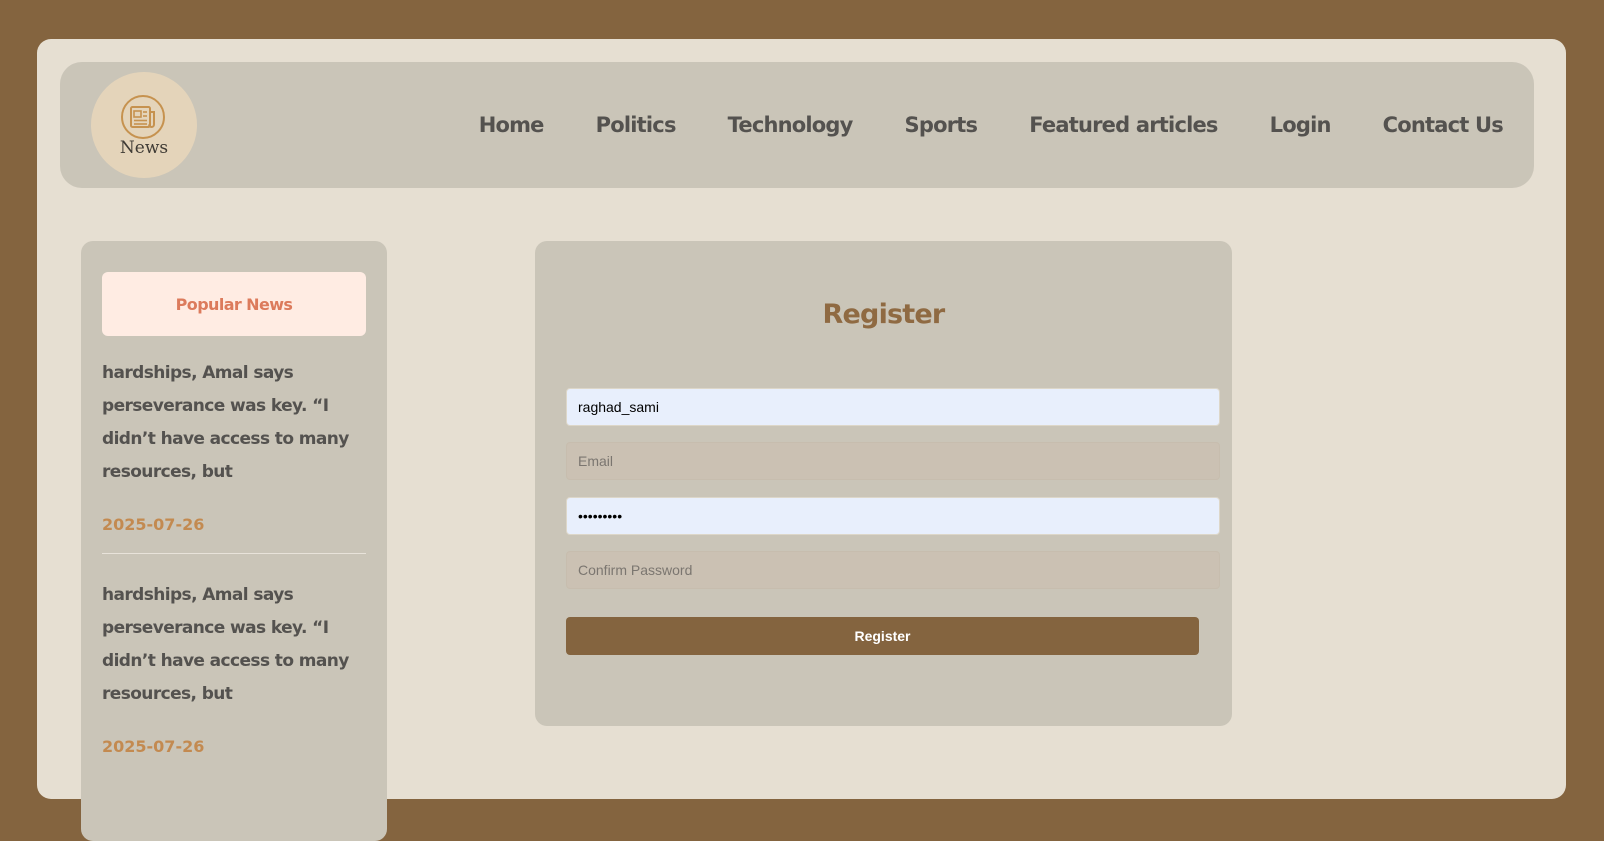  I want to click on nav-login: Login, so click(1301, 125).